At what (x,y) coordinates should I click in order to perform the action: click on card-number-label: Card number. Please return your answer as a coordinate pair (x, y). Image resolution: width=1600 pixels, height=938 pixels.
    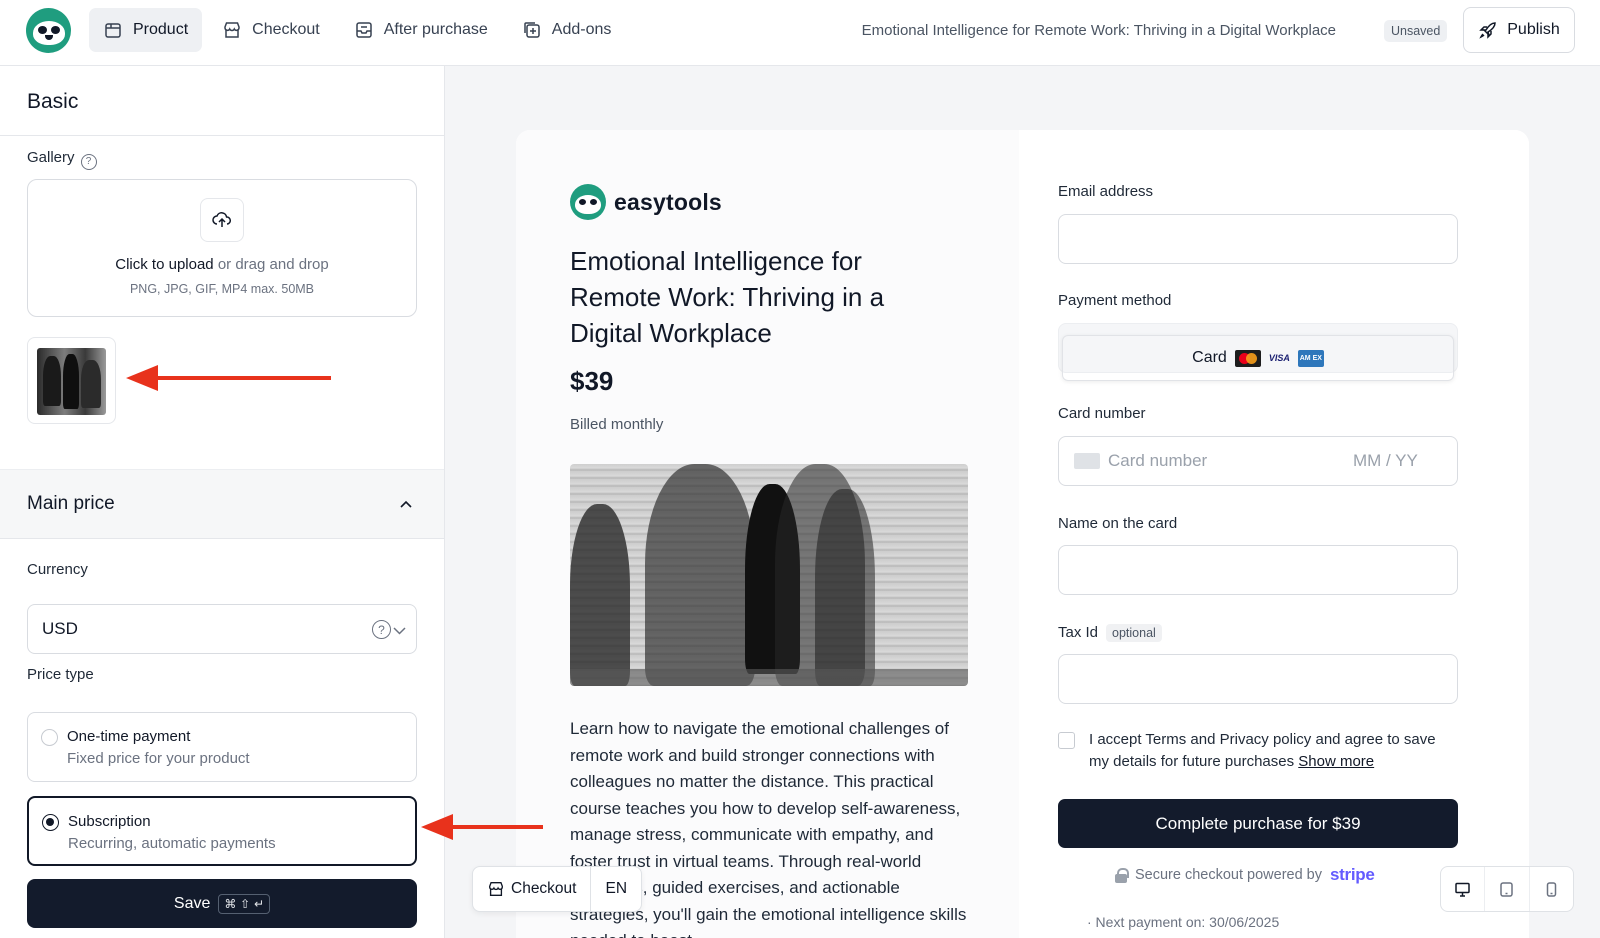
    Looking at the image, I should click on (1102, 413).